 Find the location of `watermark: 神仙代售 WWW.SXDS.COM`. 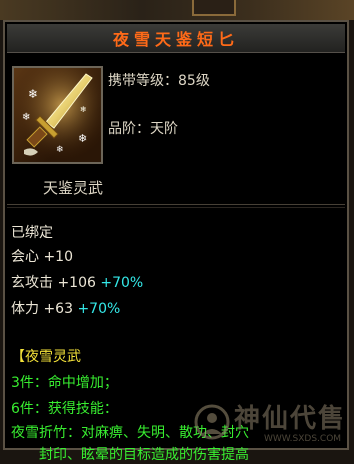

watermark: 神仙代售 WWW.SXDS.COM is located at coordinates (272, 423).